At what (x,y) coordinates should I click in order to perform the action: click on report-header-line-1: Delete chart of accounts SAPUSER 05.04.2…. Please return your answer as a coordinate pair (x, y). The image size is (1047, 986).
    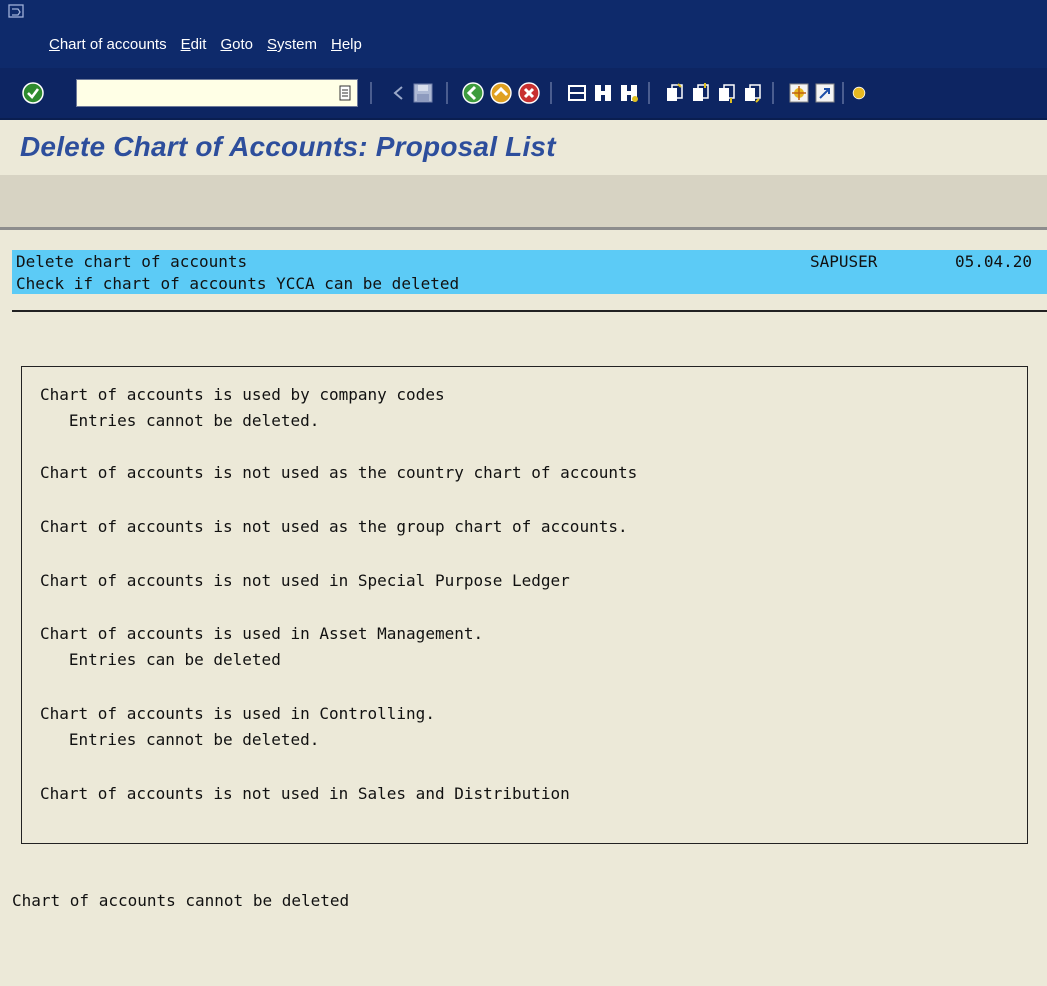
    Looking at the image, I should click on (529, 261).